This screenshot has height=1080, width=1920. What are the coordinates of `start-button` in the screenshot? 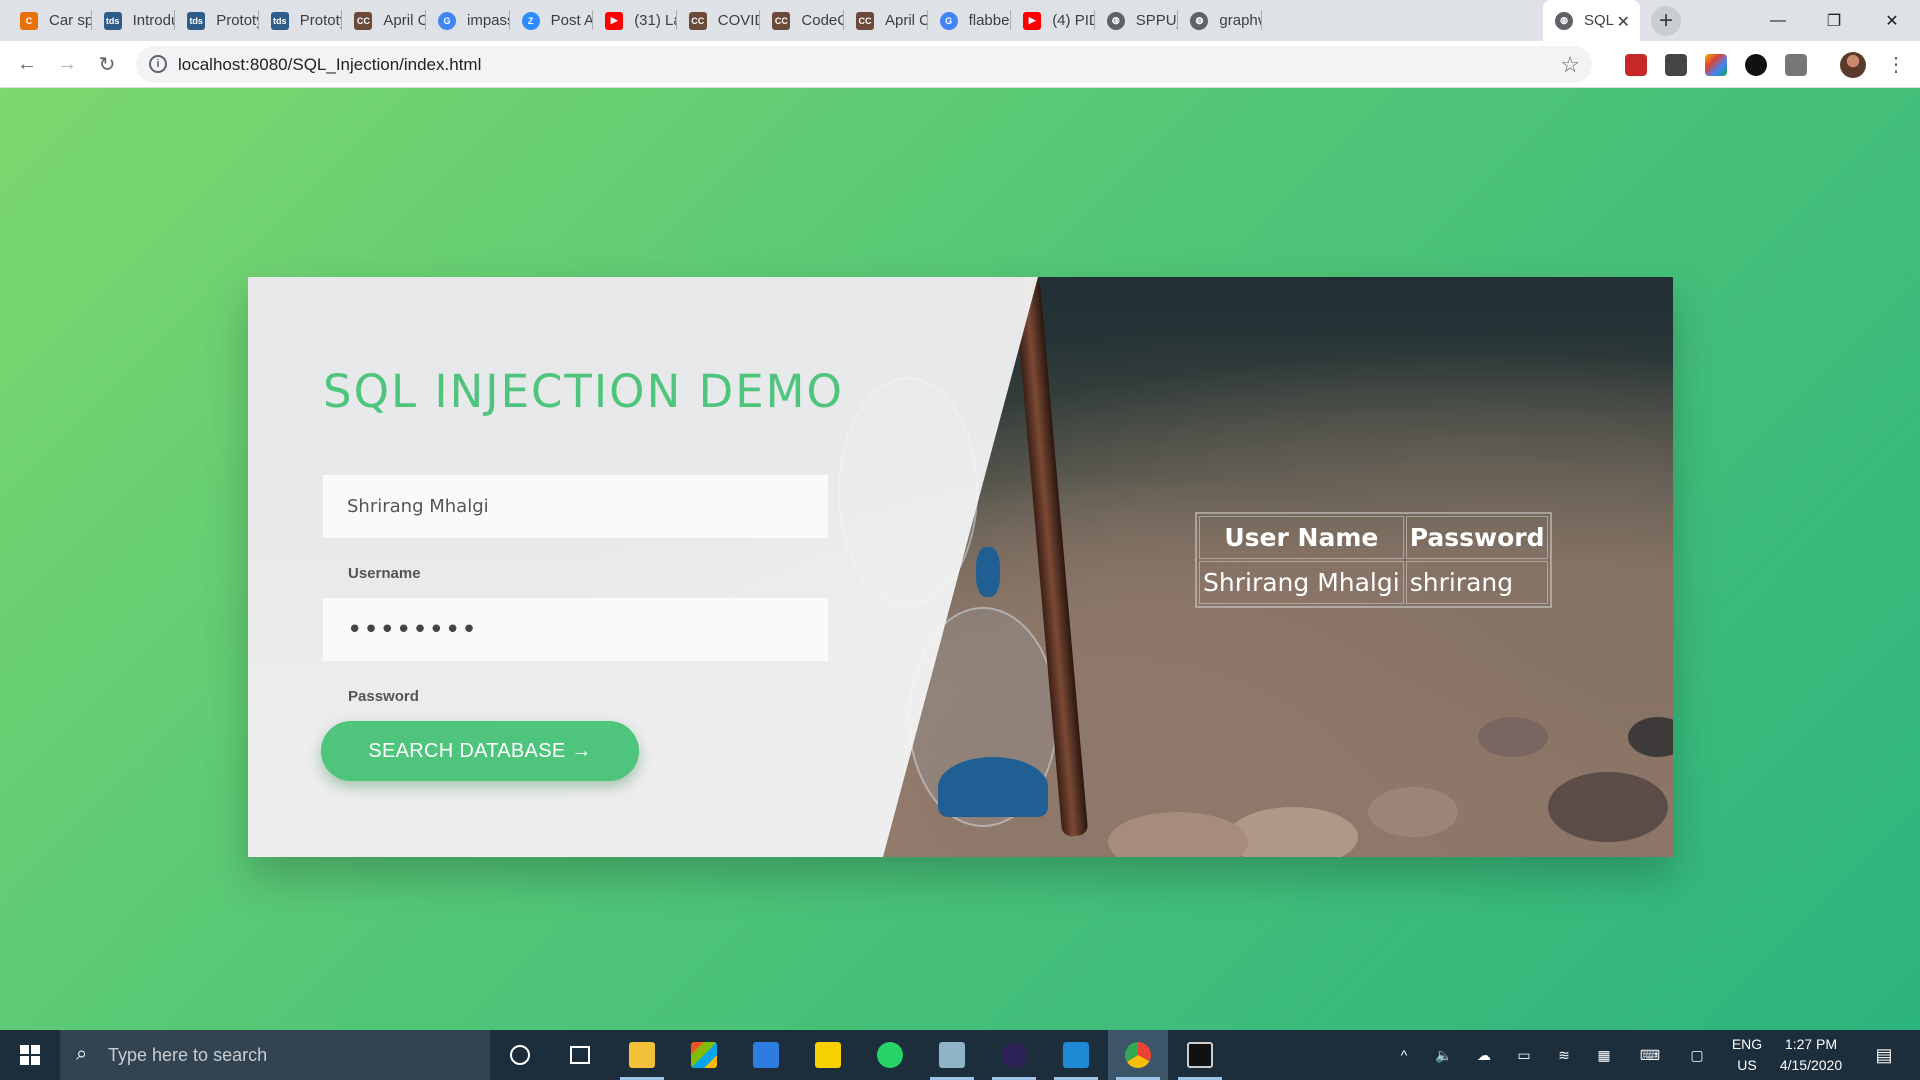 It's located at (30, 1055).